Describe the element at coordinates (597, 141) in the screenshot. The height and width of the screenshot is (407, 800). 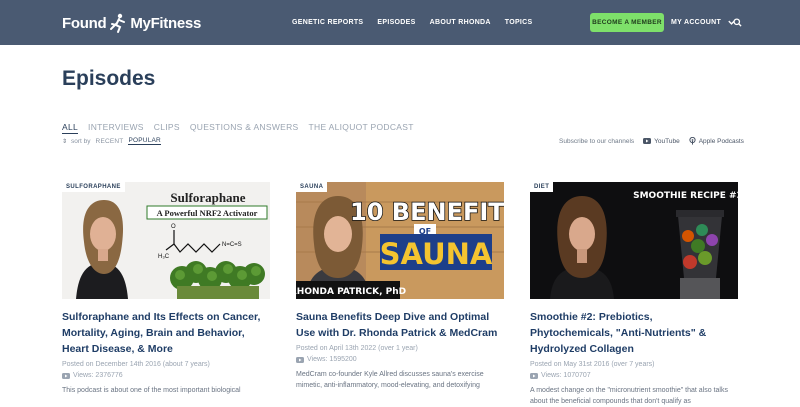
I see `subscribe-label: Subscribe to our channels` at that location.